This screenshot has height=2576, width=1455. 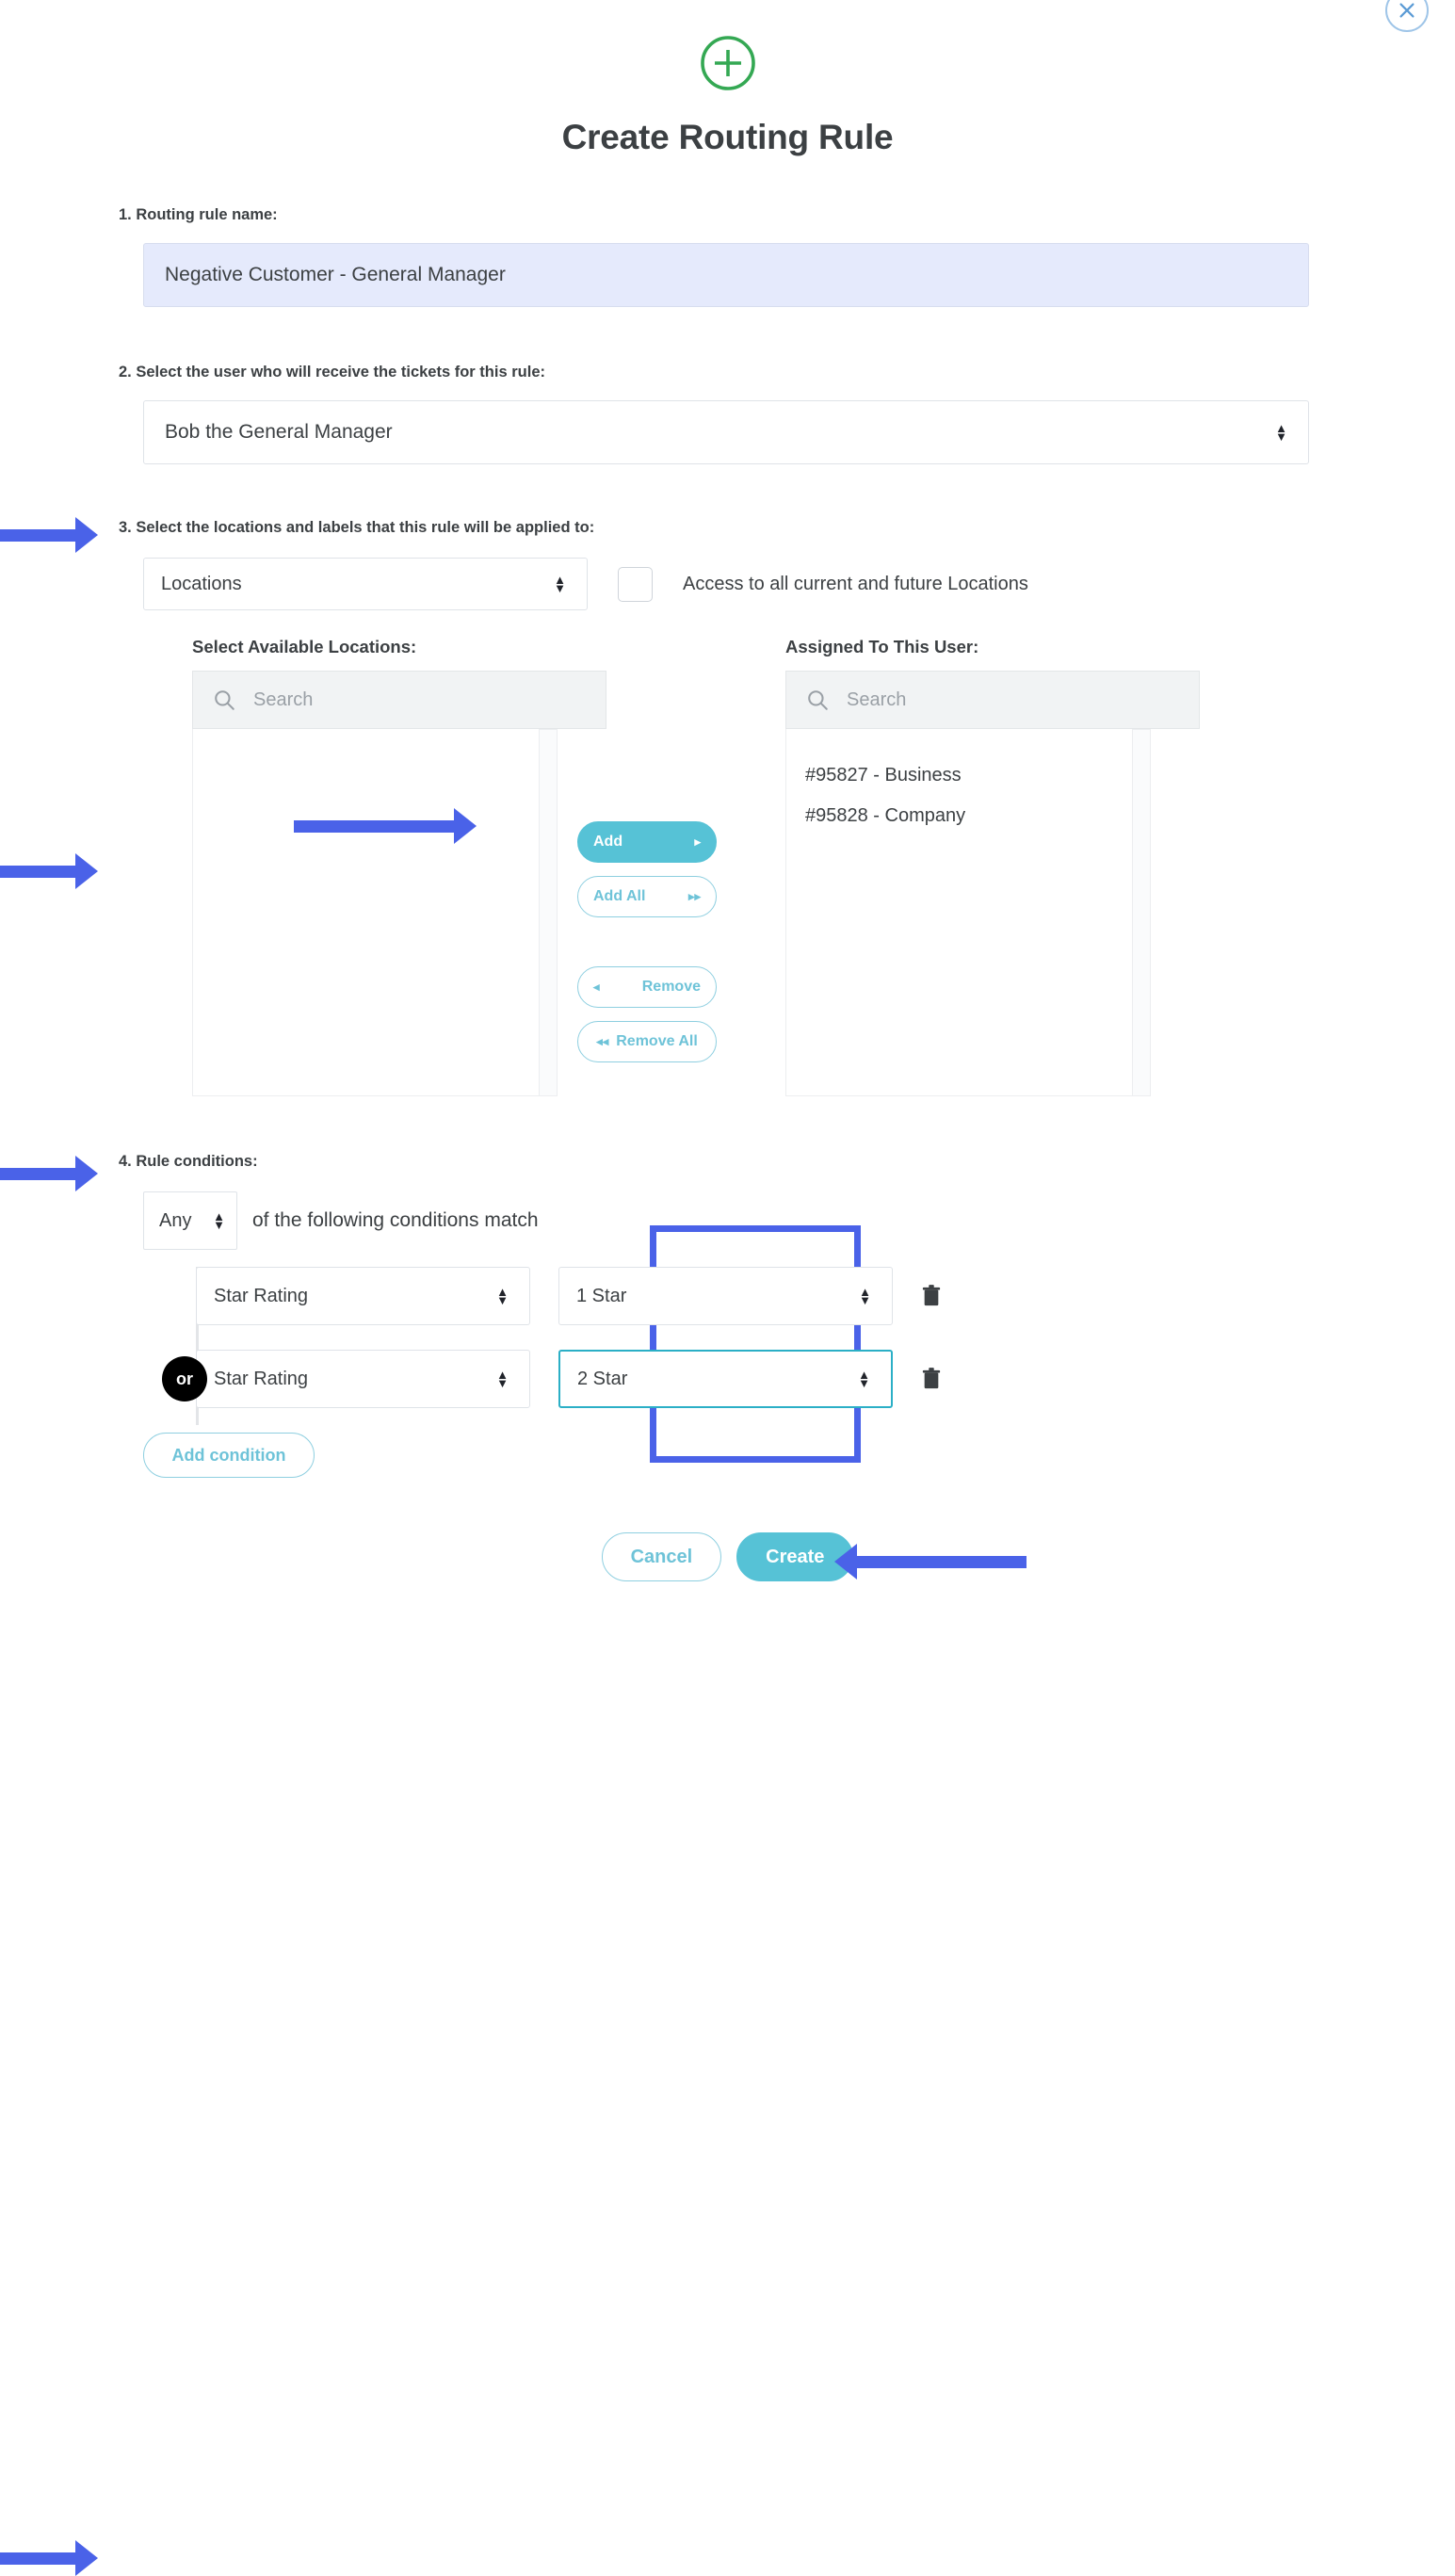 I want to click on close-icon, so click(x=1407, y=10).